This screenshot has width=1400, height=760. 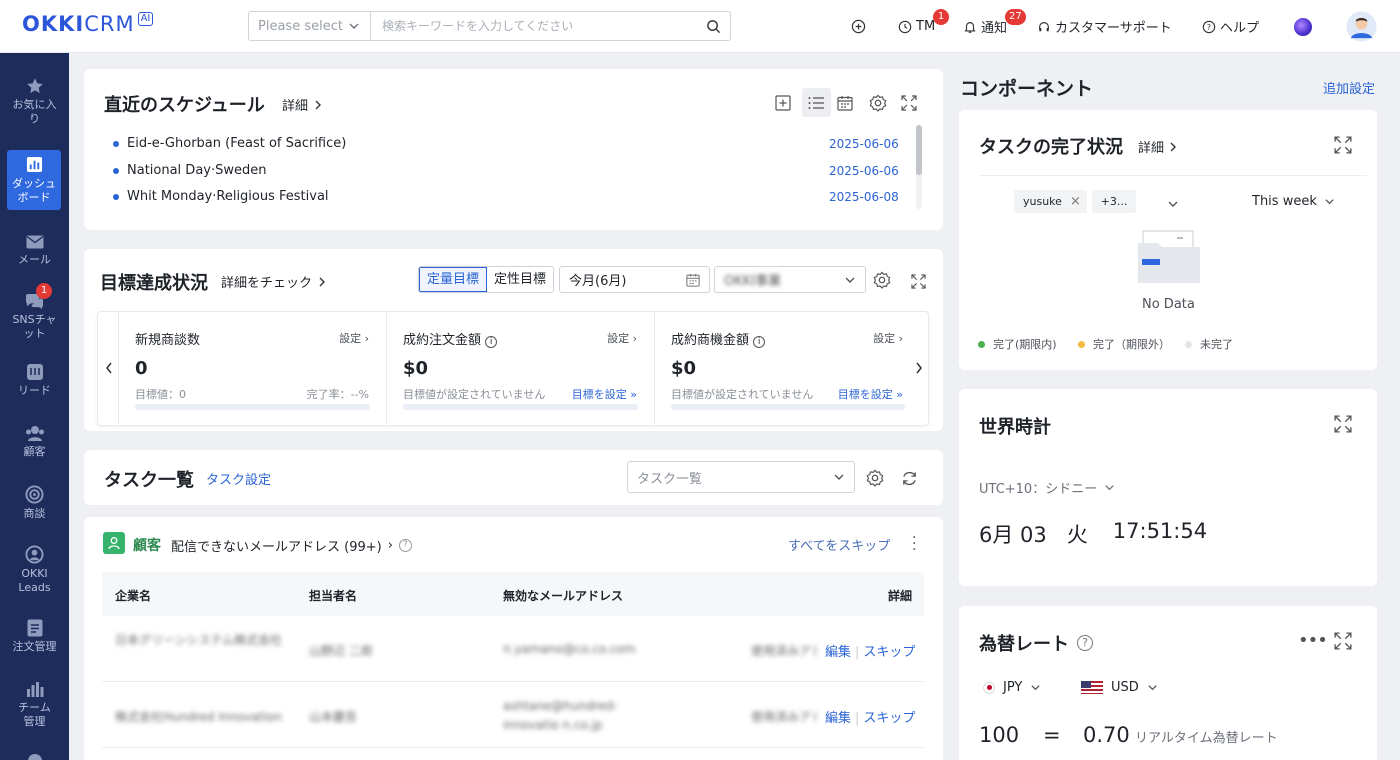 What do you see at coordinates (882, 280) in the screenshot?
I see `goals-settings-gear-icon` at bounding box center [882, 280].